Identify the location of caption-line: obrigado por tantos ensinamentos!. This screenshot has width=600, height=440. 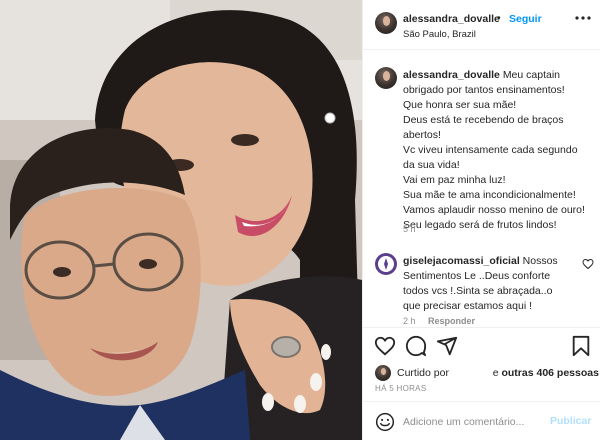
(484, 90).